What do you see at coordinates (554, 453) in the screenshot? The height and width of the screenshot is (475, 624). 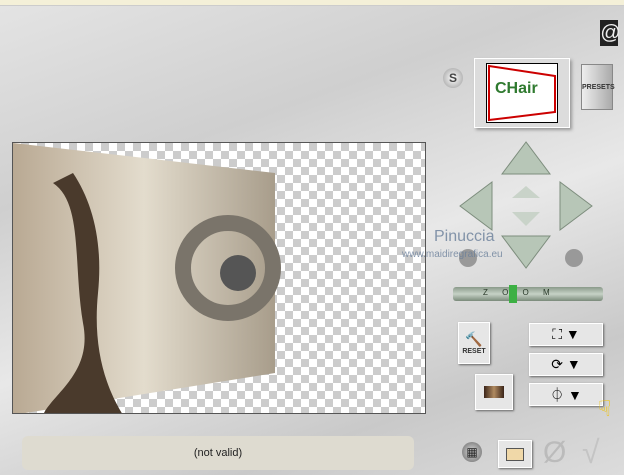 I see `cancel-icon: Ø` at bounding box center [554, 453].